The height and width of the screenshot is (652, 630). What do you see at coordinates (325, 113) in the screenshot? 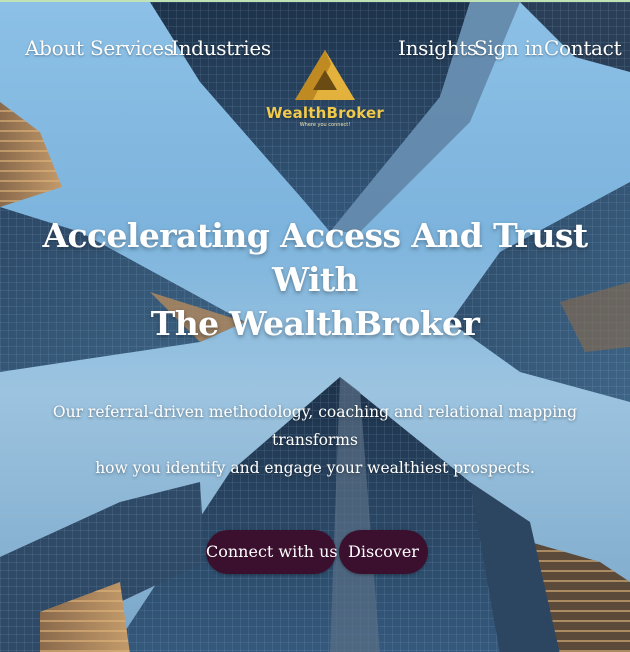
I see `brand-name: WealthBroker` at bounding box center [325, 113].